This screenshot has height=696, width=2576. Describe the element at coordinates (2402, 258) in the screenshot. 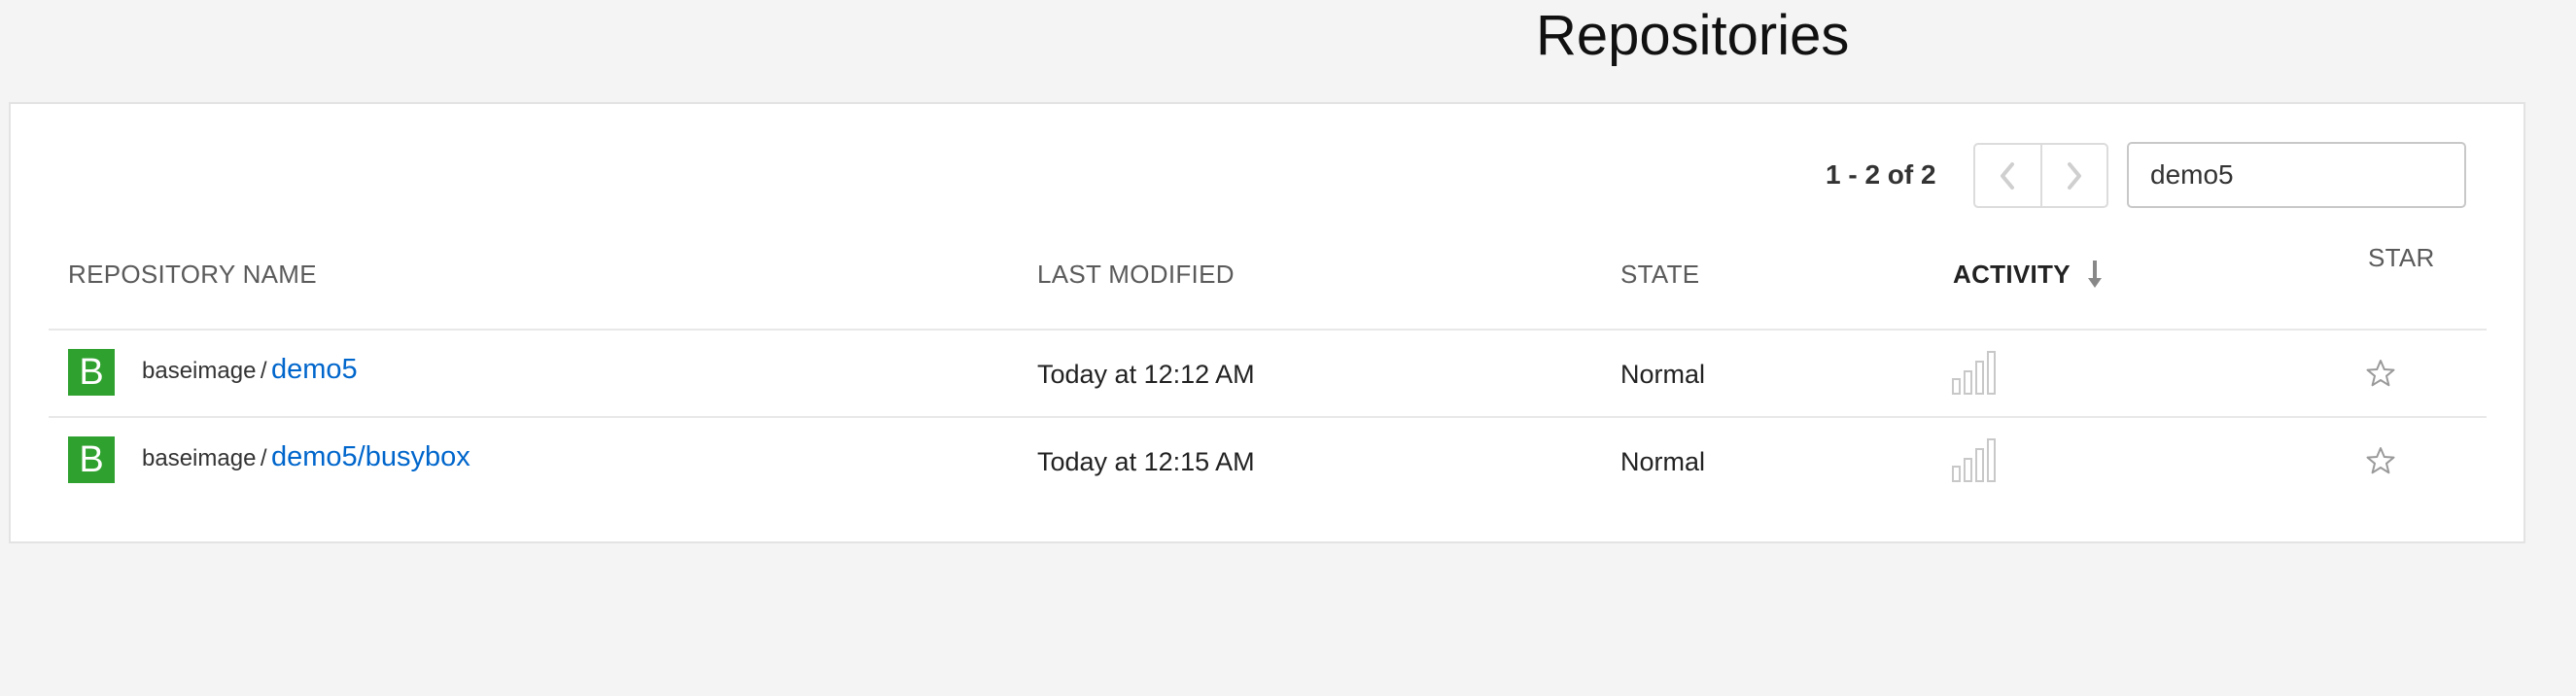

I see `column-header-star: STAR` at that location.